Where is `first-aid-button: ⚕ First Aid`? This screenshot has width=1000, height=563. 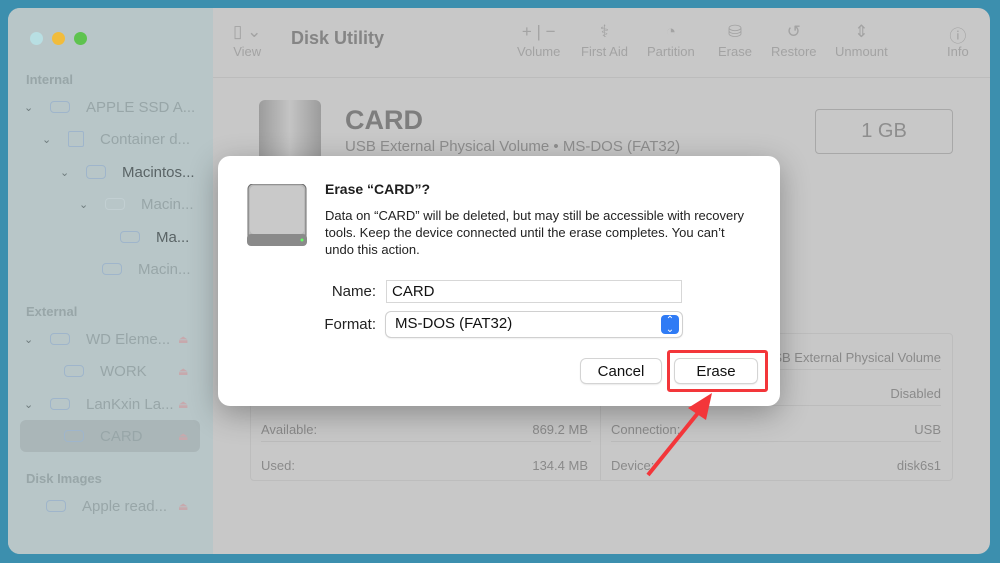 first-aid-button: ⚕ First Aid is located at coordinates (604, 40).